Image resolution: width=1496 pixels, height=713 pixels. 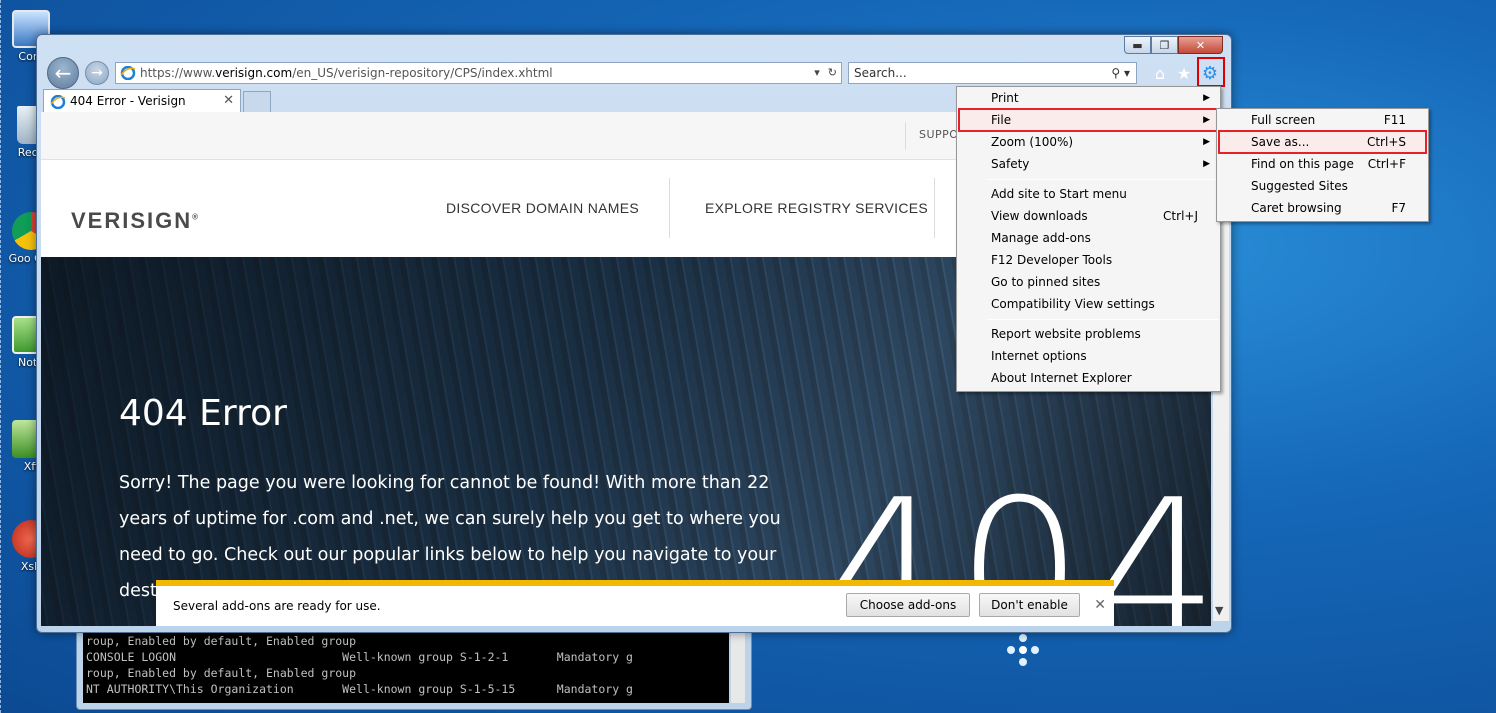 I want to click on home-icon: ⌂, so click(x=1160, y=73).